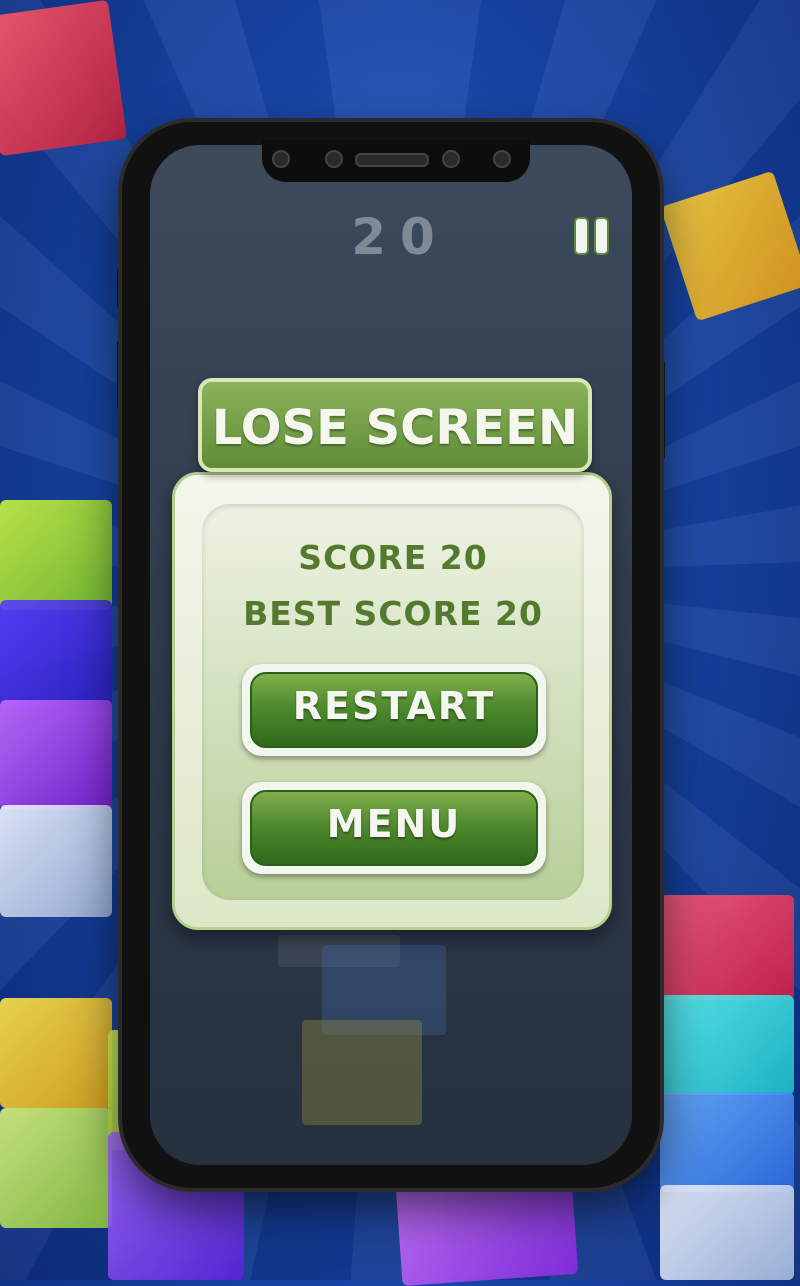 The image size is (800, 1286). What do you see at coordinates (56, 555) in the screenshot?
I see `cube-green-left` at bounding box center [56, 555].